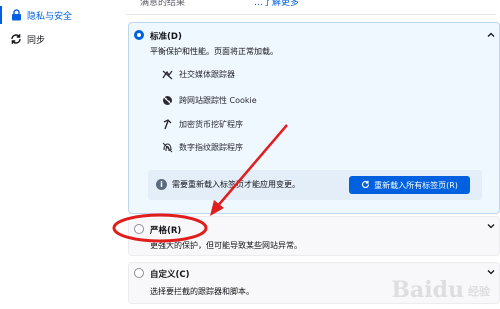  Describe the element at coordinates (311, 7) in the screenshot. I see `previous-section-cut: 满意的结果 …了解更多` at that location.